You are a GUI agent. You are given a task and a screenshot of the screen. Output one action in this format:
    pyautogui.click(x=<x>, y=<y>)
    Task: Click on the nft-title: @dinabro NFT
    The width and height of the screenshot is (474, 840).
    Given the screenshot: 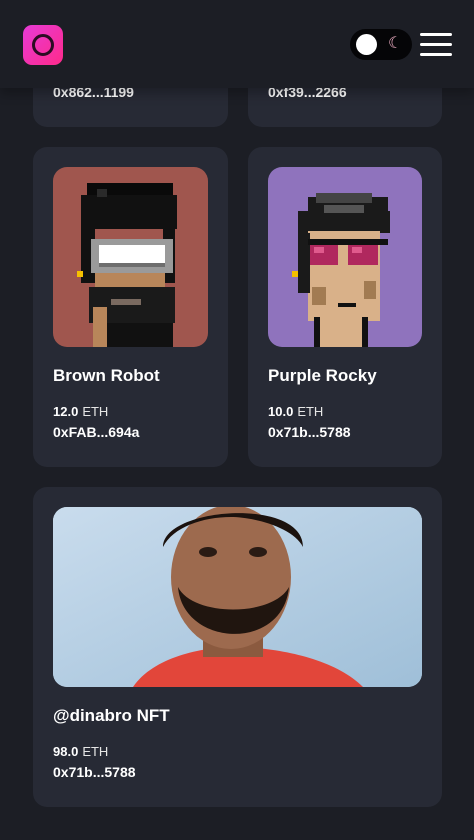 What is the action you would take?
    pyautogui.click(x=111, y=715)
    